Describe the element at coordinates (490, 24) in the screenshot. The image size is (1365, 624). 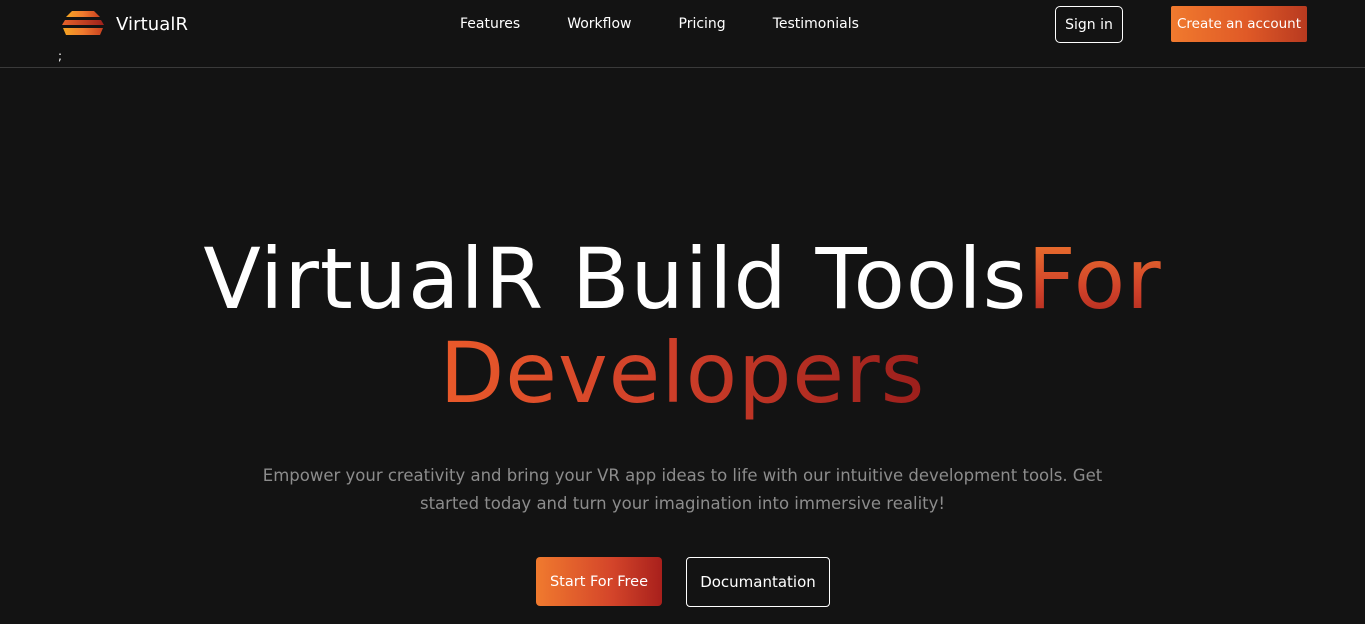
I see `nav-link-features: Features` at that location.